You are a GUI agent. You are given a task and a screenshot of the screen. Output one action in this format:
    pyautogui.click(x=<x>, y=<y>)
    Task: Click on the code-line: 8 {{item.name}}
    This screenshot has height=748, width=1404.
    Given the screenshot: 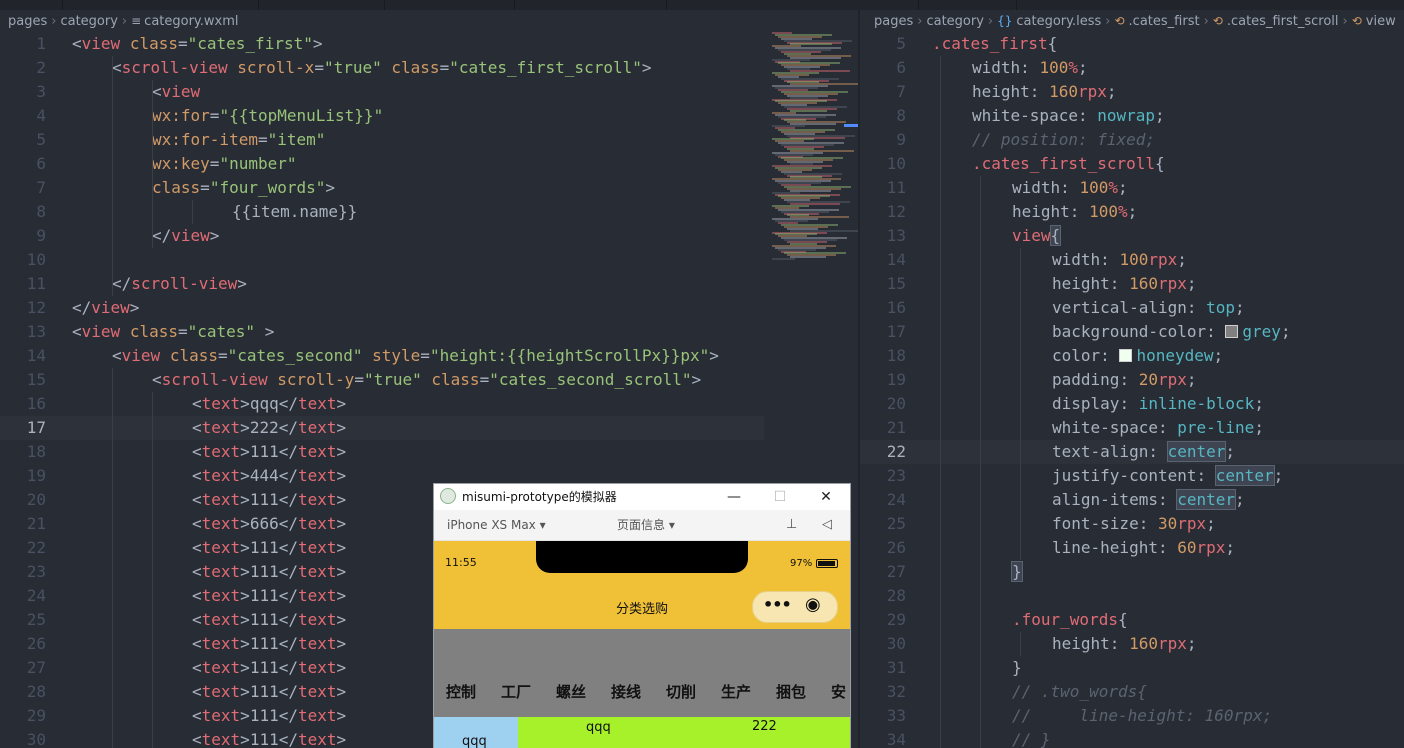 What is the action you would take?
    pyautogui.click(x=429, y=212)
    